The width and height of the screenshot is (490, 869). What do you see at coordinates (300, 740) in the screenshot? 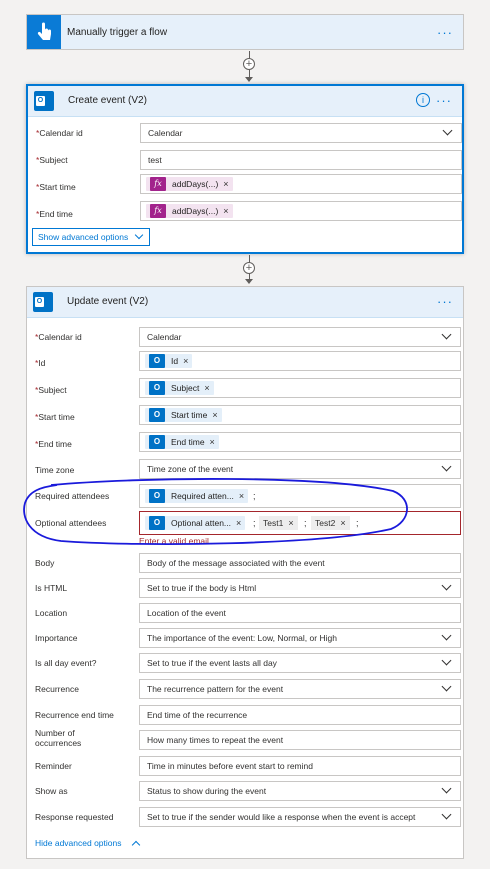
I see `number-of-occurrences-input: How many times to repeat the event` at bounding box center [300, 740].